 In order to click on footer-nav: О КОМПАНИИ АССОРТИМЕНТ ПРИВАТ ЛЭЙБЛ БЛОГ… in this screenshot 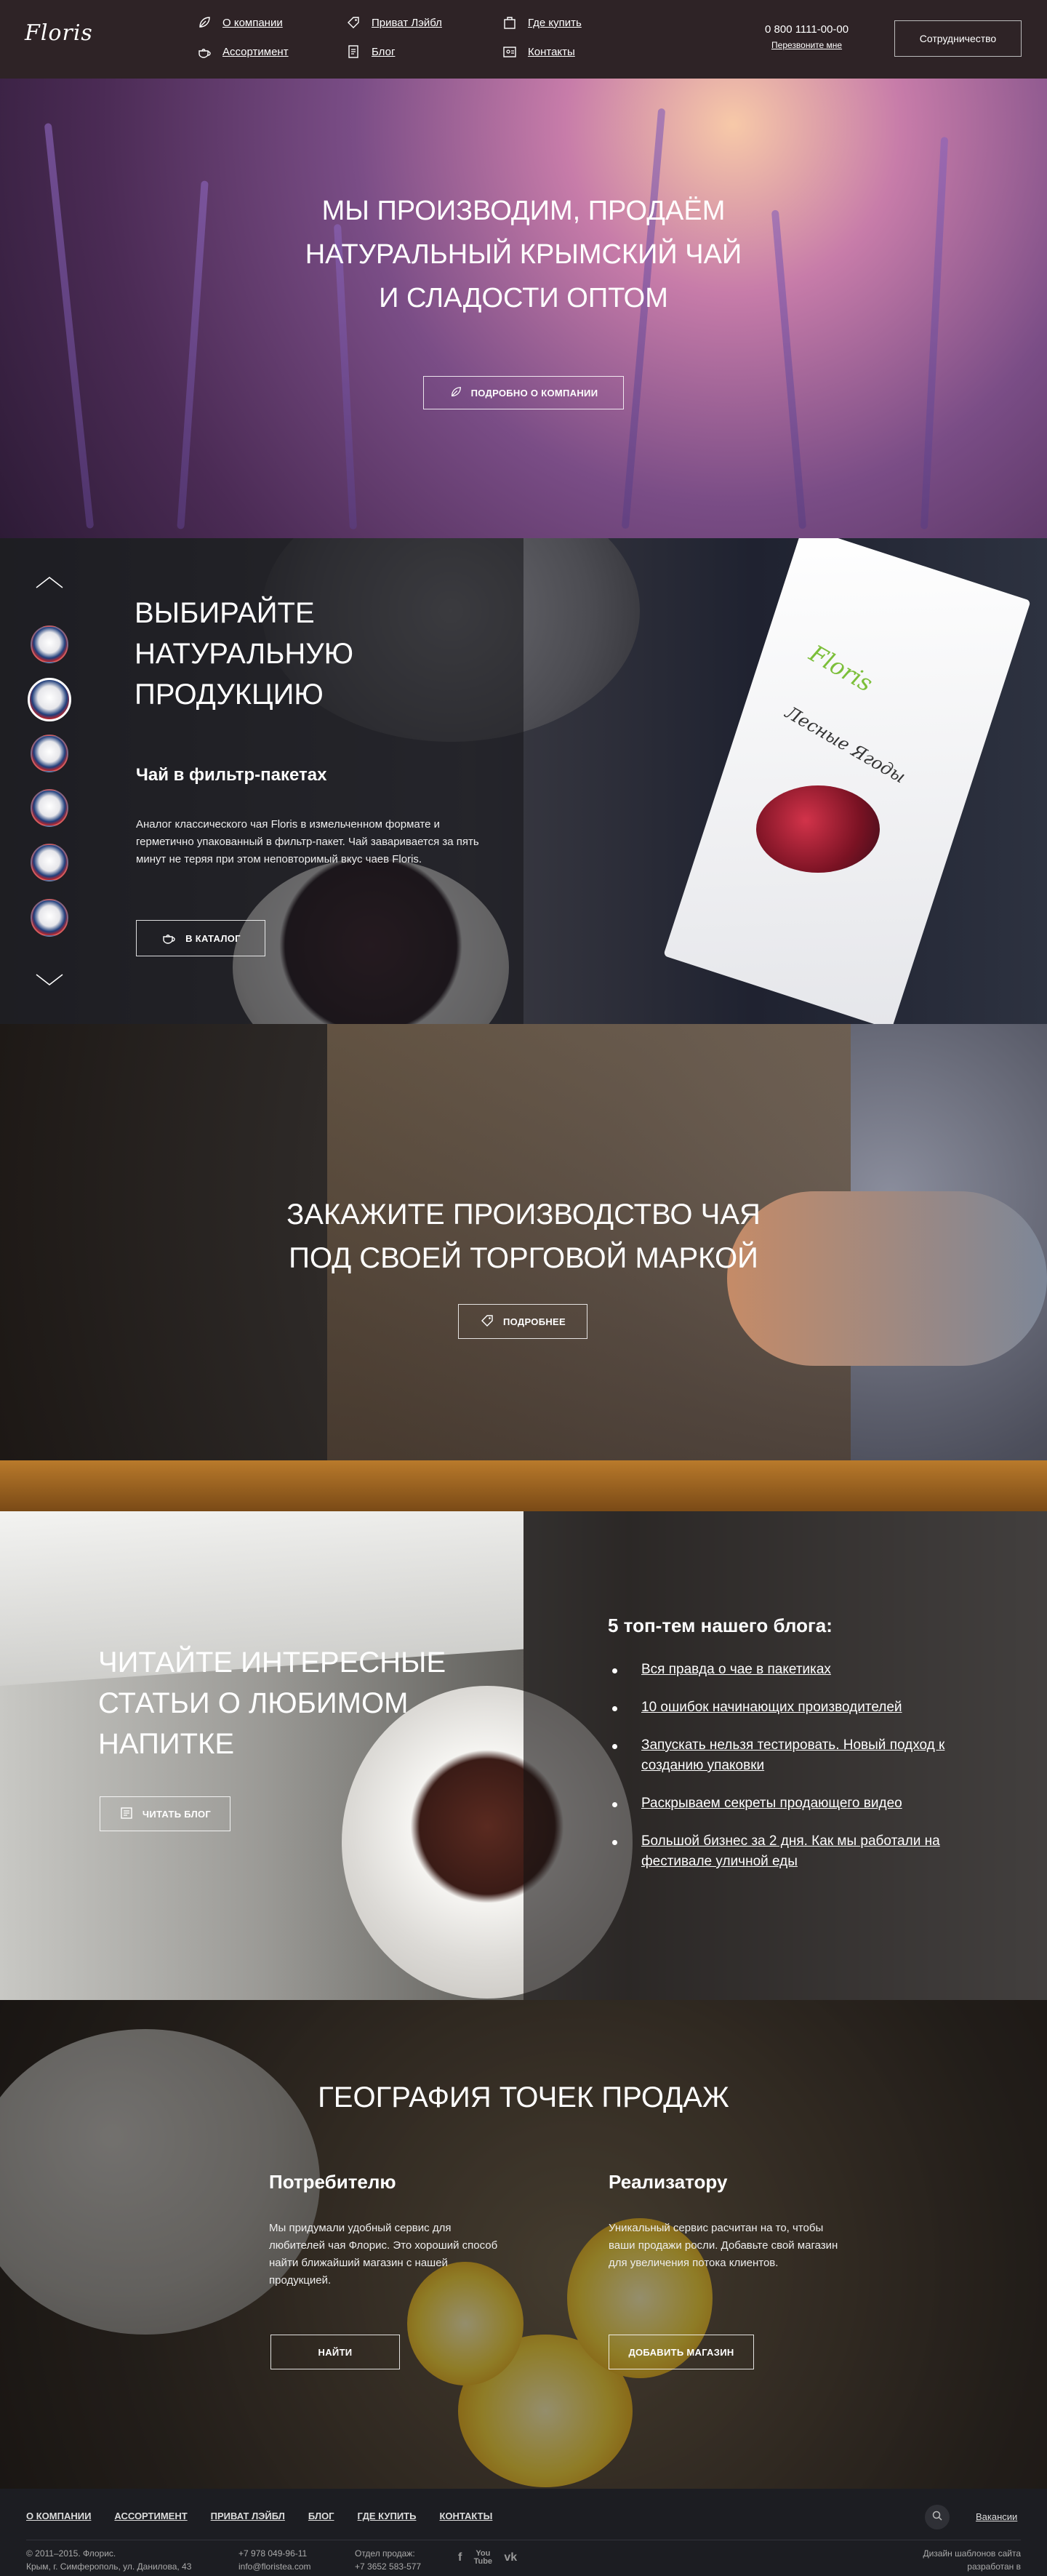, I will do `click(259, 2516)`.